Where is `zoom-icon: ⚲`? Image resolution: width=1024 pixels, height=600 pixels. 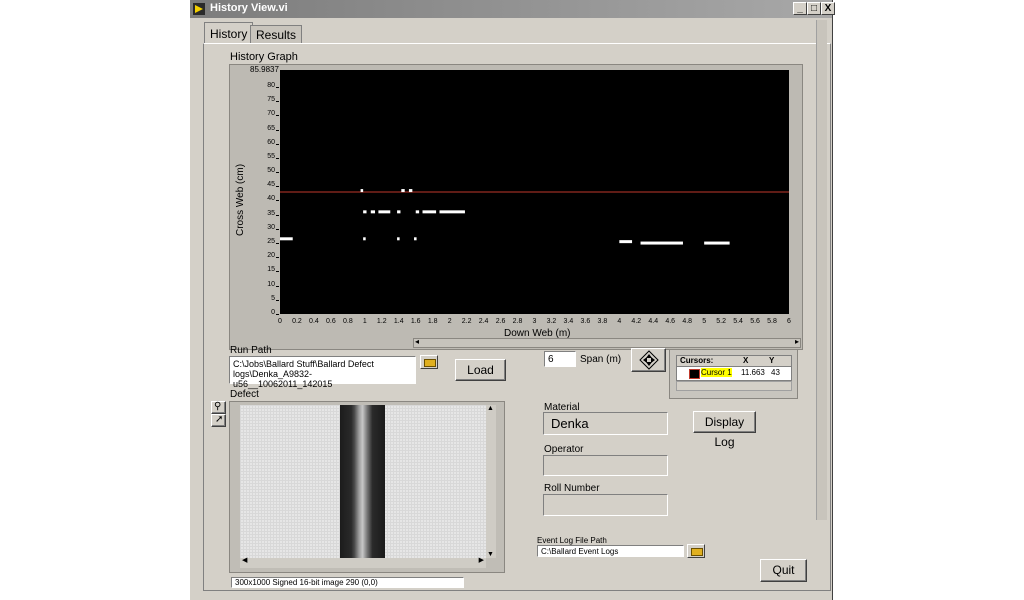 zoom-icon: ⚲ is located at coordinates (218, 406).